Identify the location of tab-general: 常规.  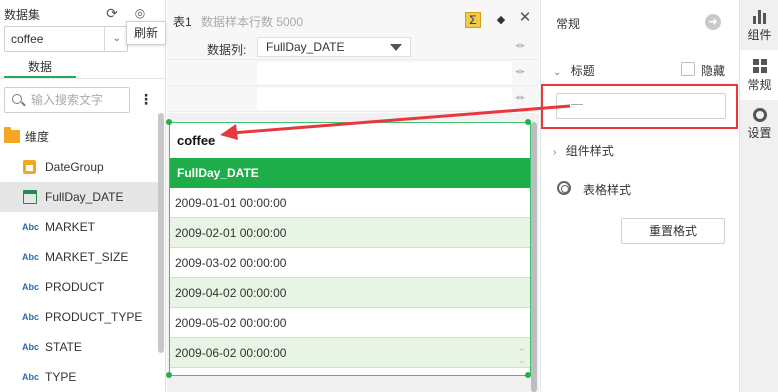
(759, 75).